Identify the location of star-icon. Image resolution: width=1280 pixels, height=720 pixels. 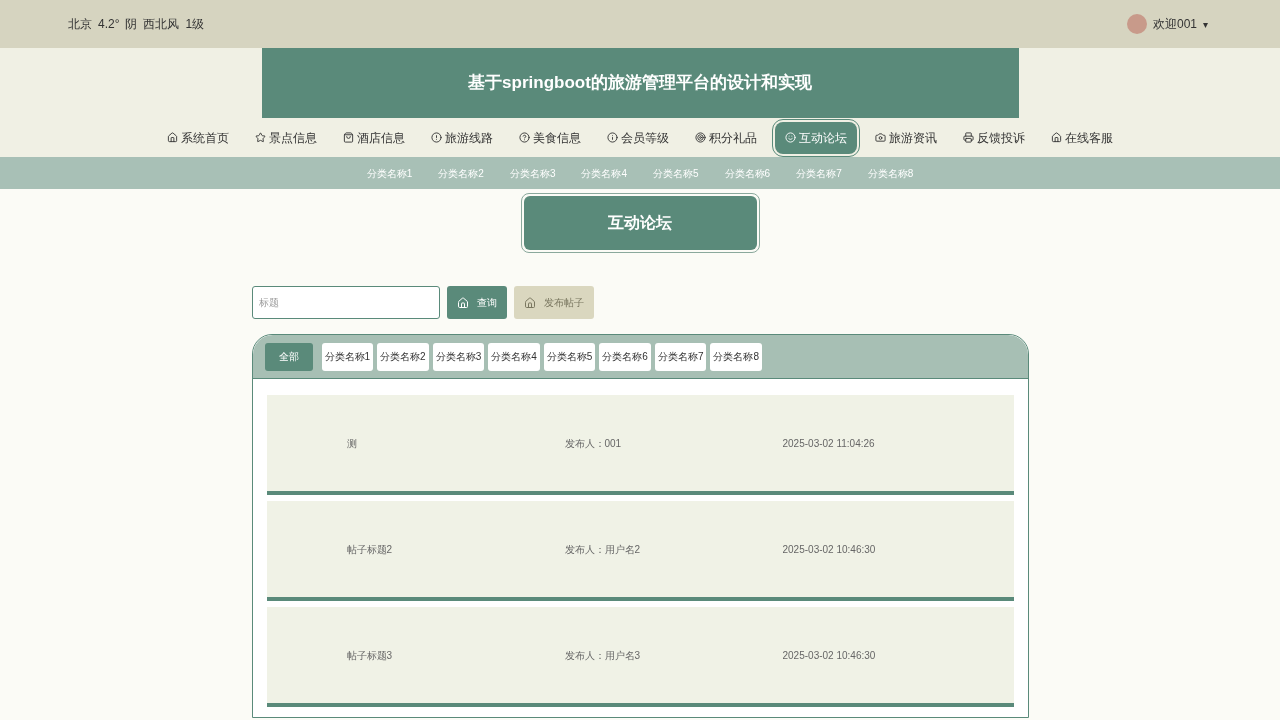
(260, 137).